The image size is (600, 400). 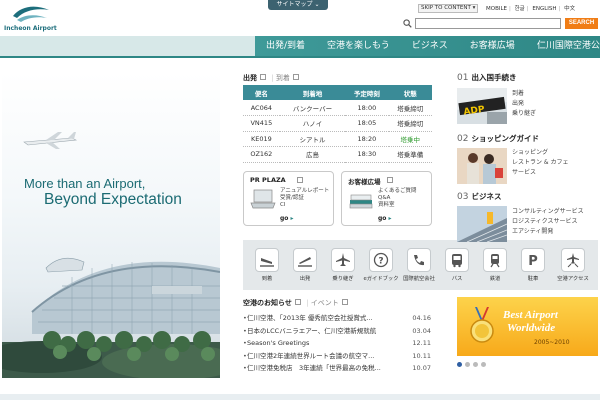 I want to click on link-logistics: ロジスティクスサービス, so click(x=548, y=222).